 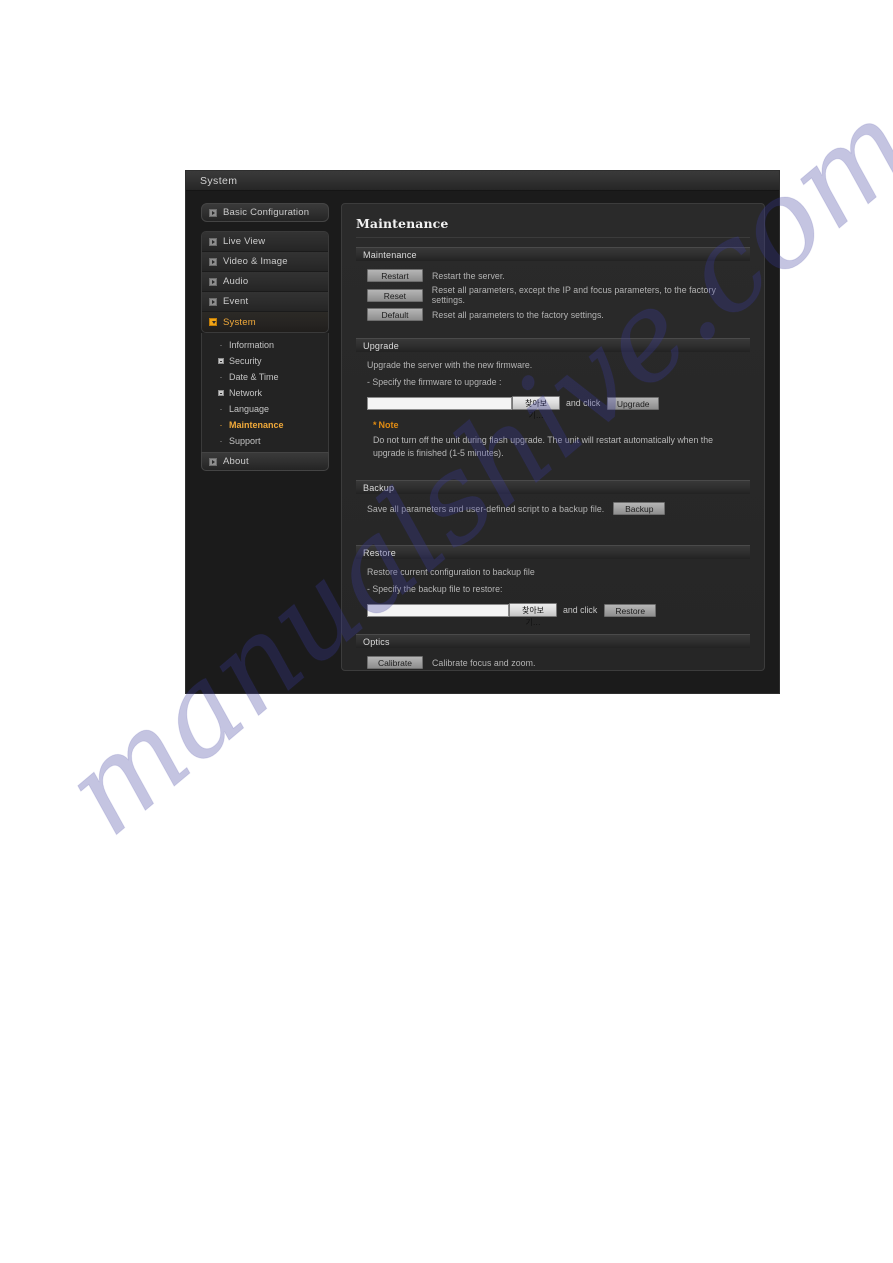 What do you see at coordinates (630, 610) in the screenshot?
I see `restore-button: Restore` at bounding box center [630, 610].